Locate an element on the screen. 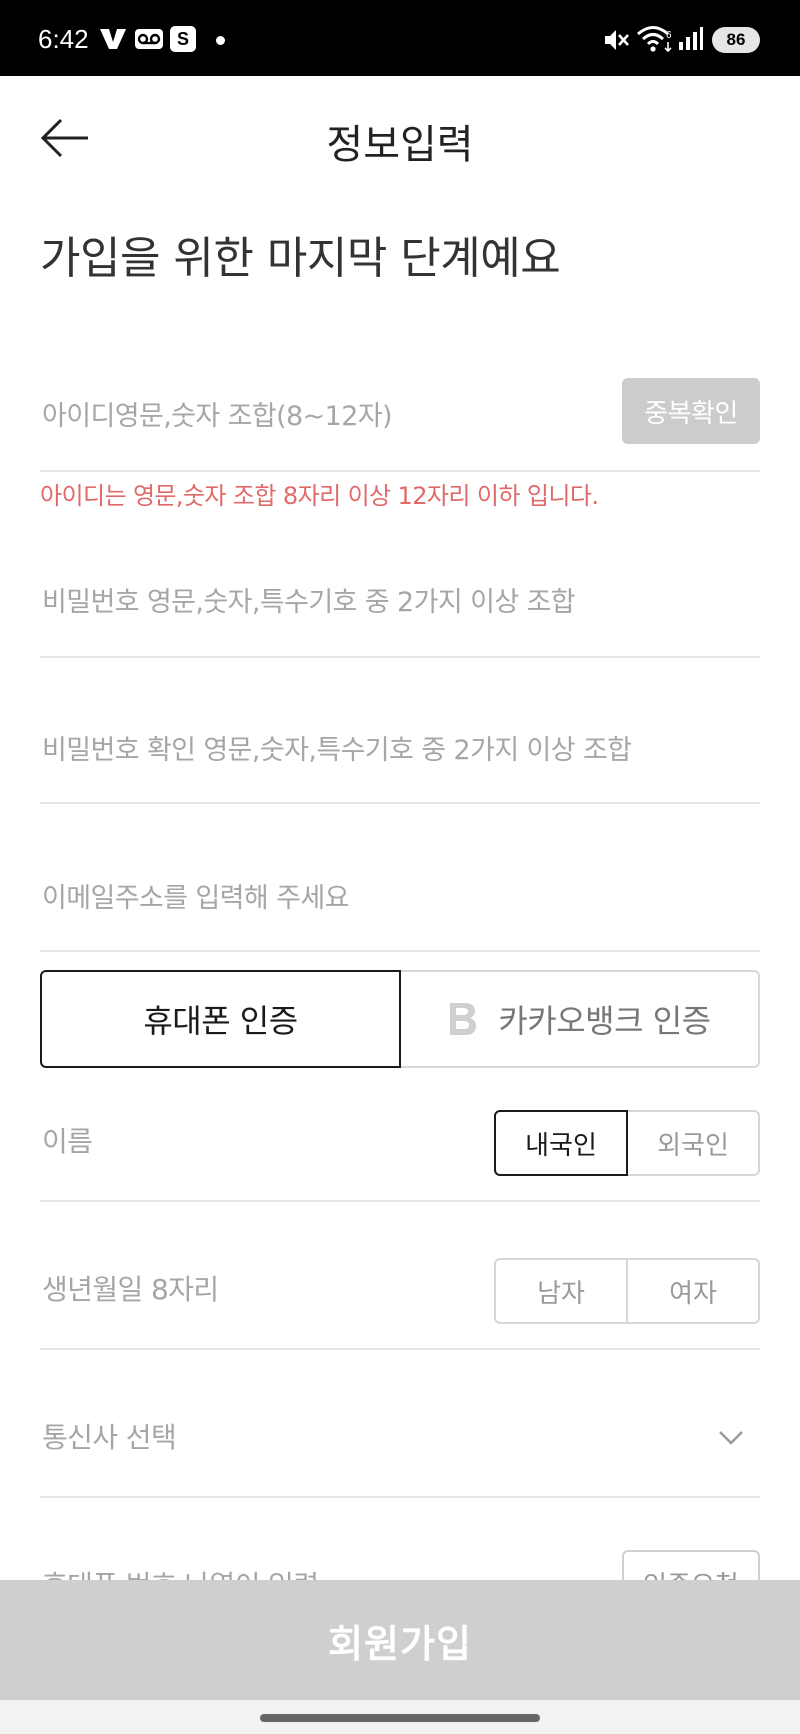 This screenshot has height=1734, width=800. id-field: 아이디영문,숫자 조합(8~12자) 중복확인 is located at coordinates (400, 421).